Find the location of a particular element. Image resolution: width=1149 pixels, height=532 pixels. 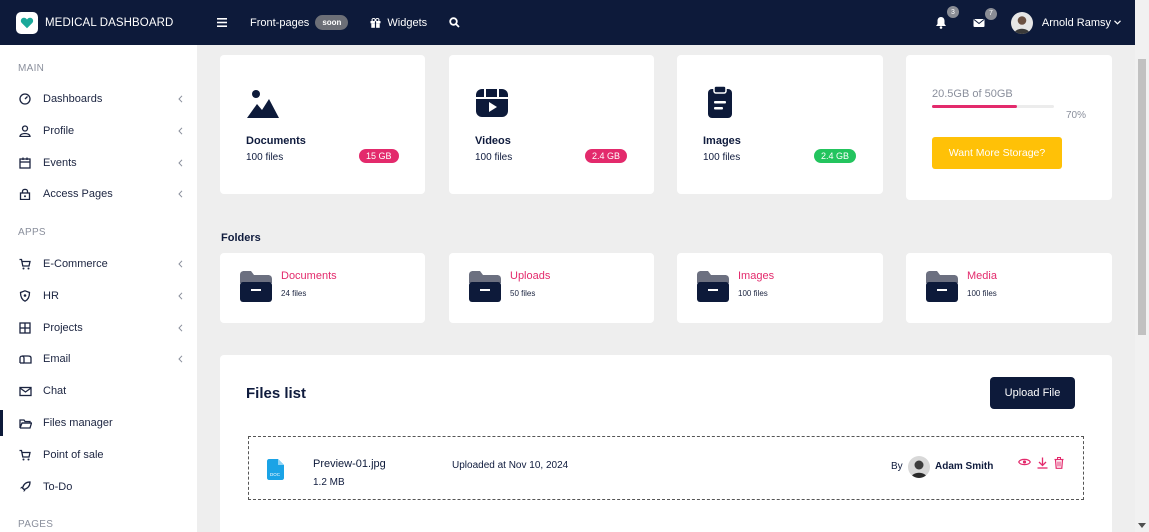

sidebar-item-files-manager: Files manager is located at coordinates (98, 423).